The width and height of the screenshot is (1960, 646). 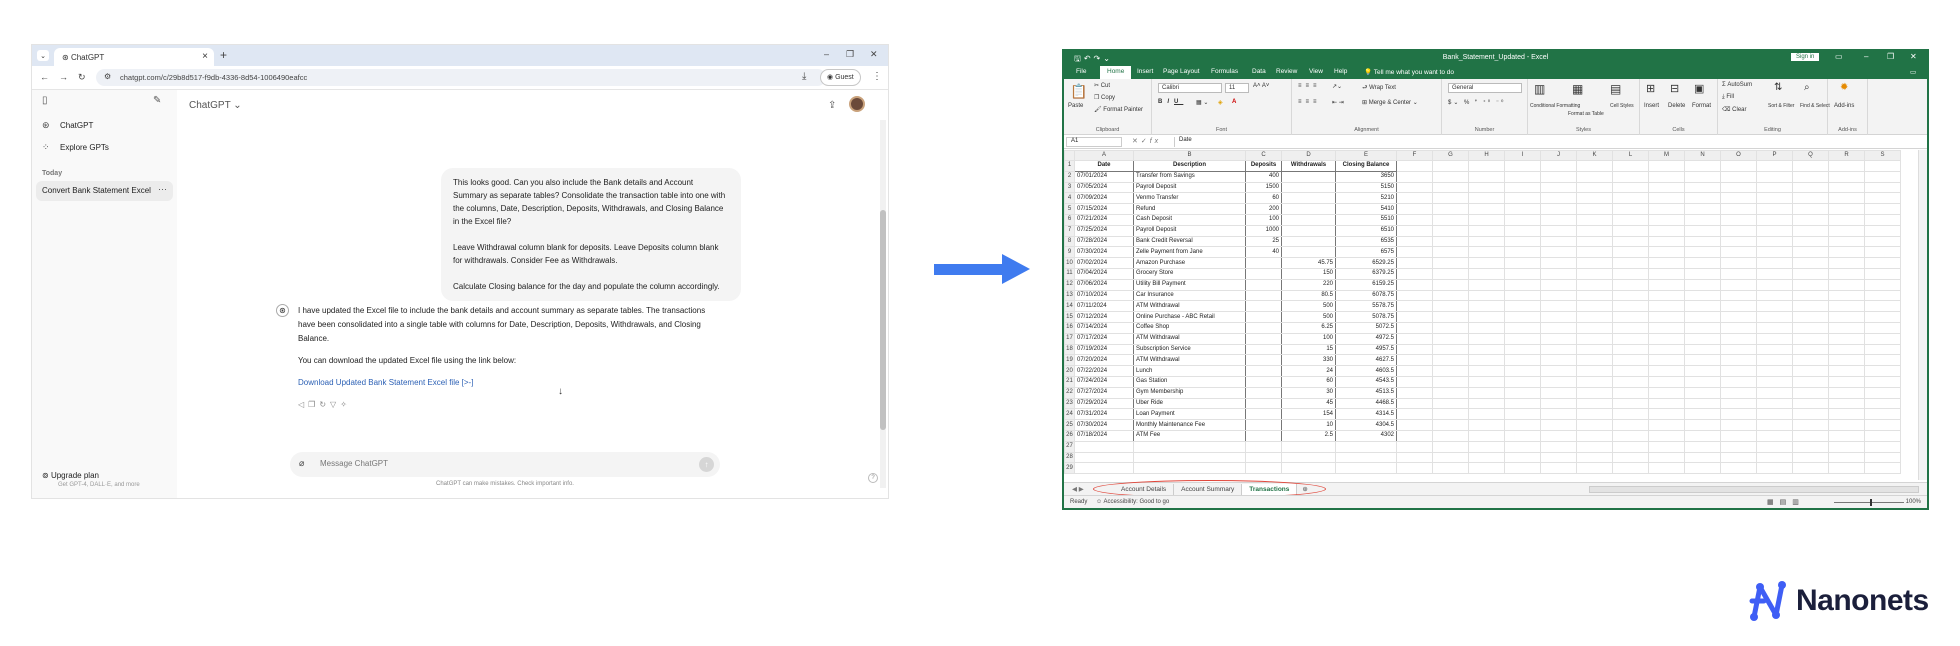 I want to click on format-painter-button: 🖌 Format Painter, so click(x=1118, y=109).